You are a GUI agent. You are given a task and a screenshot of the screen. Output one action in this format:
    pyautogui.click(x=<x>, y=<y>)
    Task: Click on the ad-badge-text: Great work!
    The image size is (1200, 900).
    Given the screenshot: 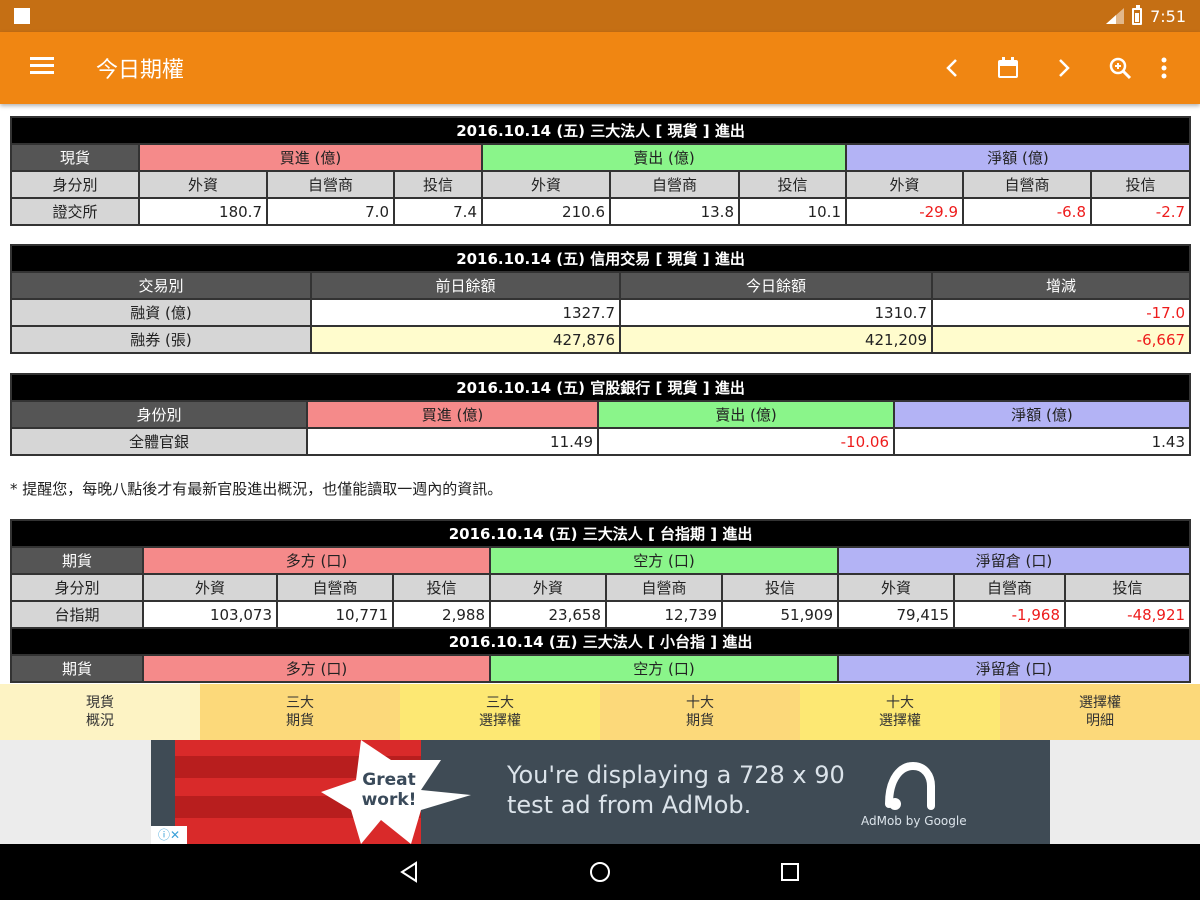 What is the action you would take?
    pyautogui.click(x=389, y=790)
    